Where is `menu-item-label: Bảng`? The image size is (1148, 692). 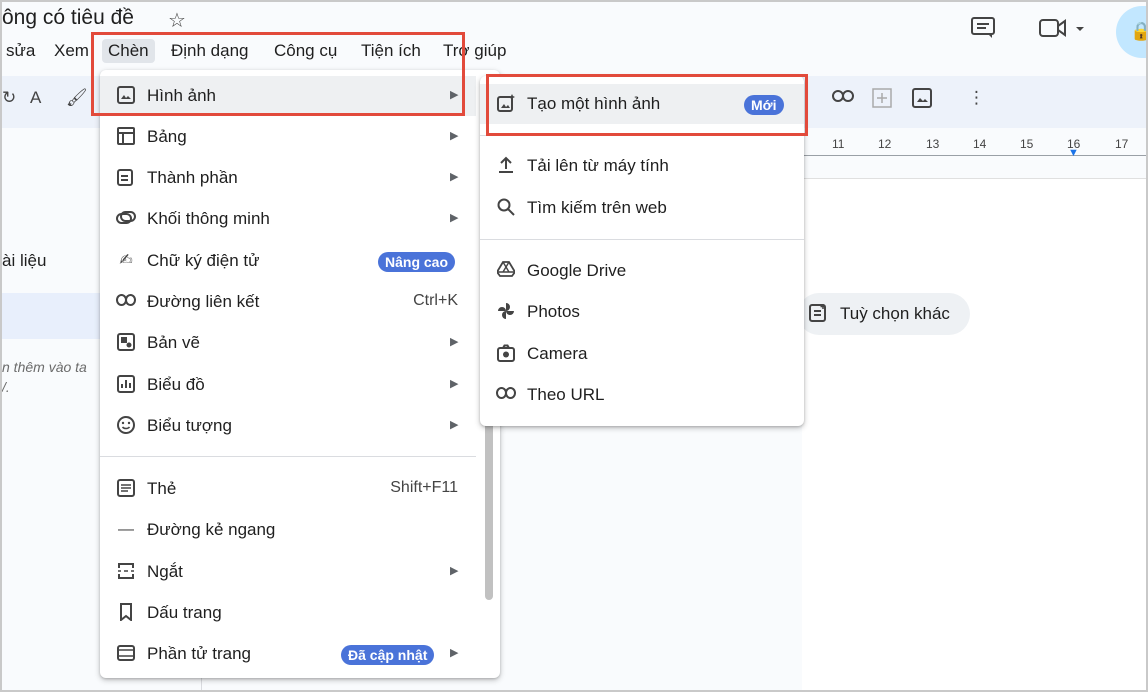 menu-item-label: Bảng is located at coordinates (167, 136).